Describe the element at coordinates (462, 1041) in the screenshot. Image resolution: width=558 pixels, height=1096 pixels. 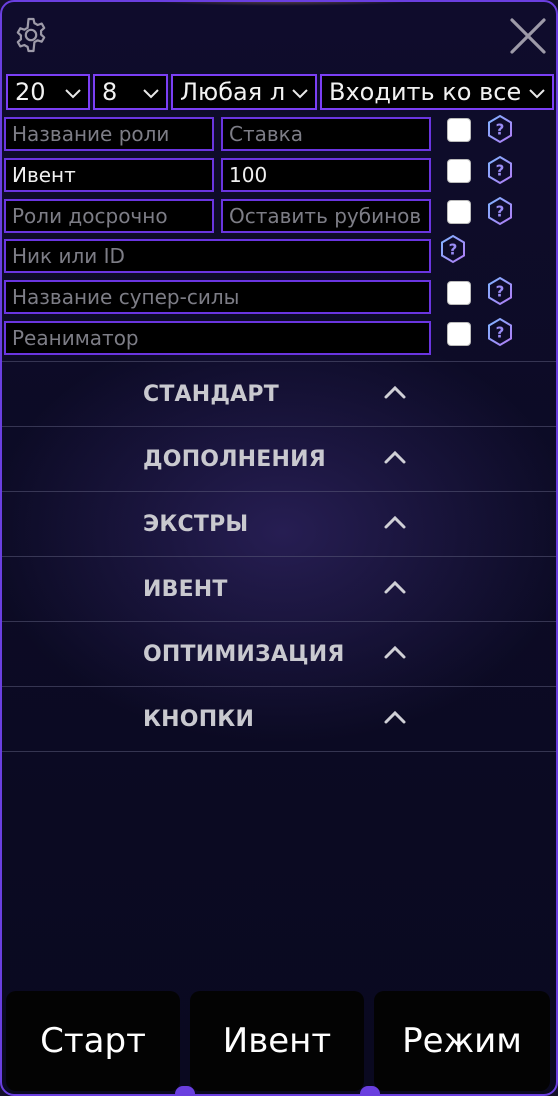
I see `mode-button: Режим` at that location.